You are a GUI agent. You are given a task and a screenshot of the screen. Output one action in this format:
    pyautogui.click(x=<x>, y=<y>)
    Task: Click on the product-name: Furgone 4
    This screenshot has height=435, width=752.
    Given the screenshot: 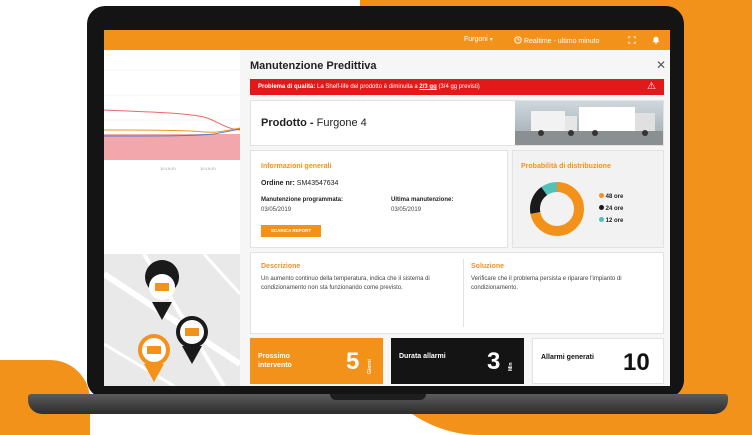 What is the action you would take?
    pyautogui.click(x=341, y=123)
    